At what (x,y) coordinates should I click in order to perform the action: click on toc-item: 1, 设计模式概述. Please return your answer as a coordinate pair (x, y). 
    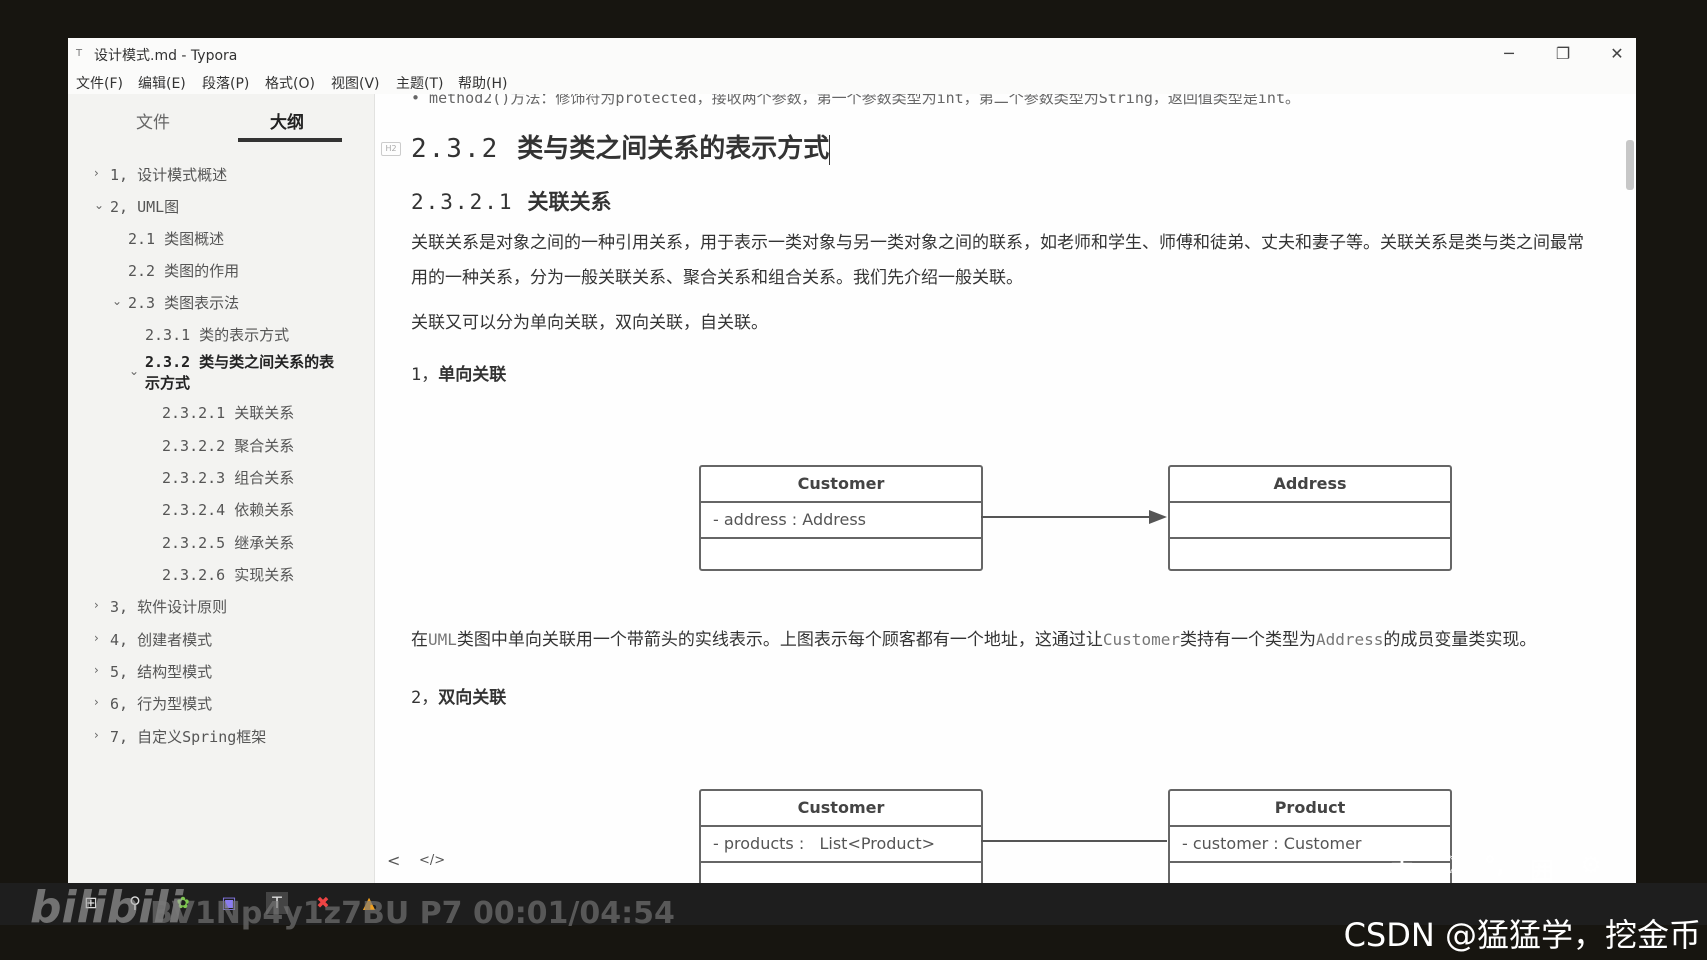
    Looking at the image, I should click on (168, 174).